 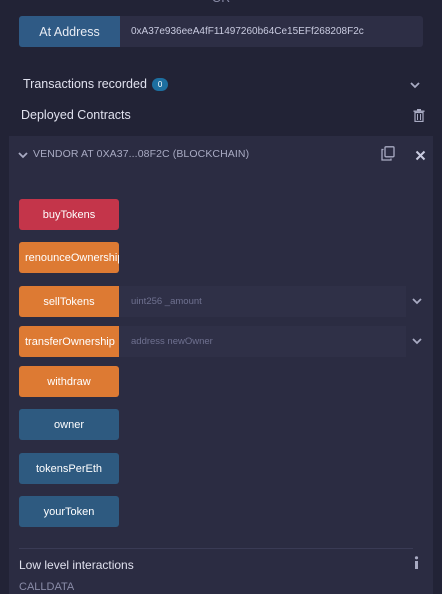 I want to click on transfer-ownership-expand-chevron-icon, so click(x=417, y=341).